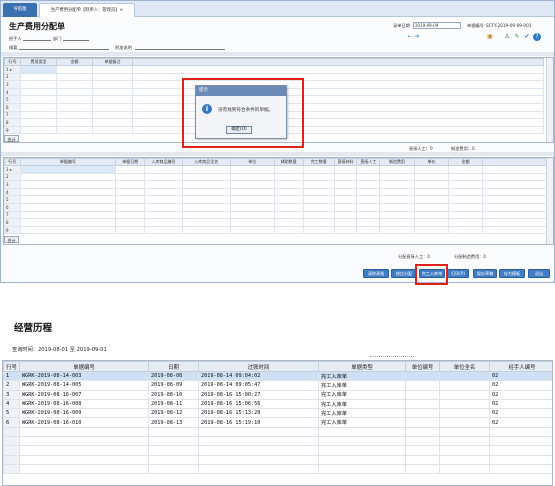 Image resolution: width=555 pixels, height=486 pixels. What do you see at coordinates (397, 162) in the screenshot?
I see `col-header: 制造费用` at bounding box center [397, 162].